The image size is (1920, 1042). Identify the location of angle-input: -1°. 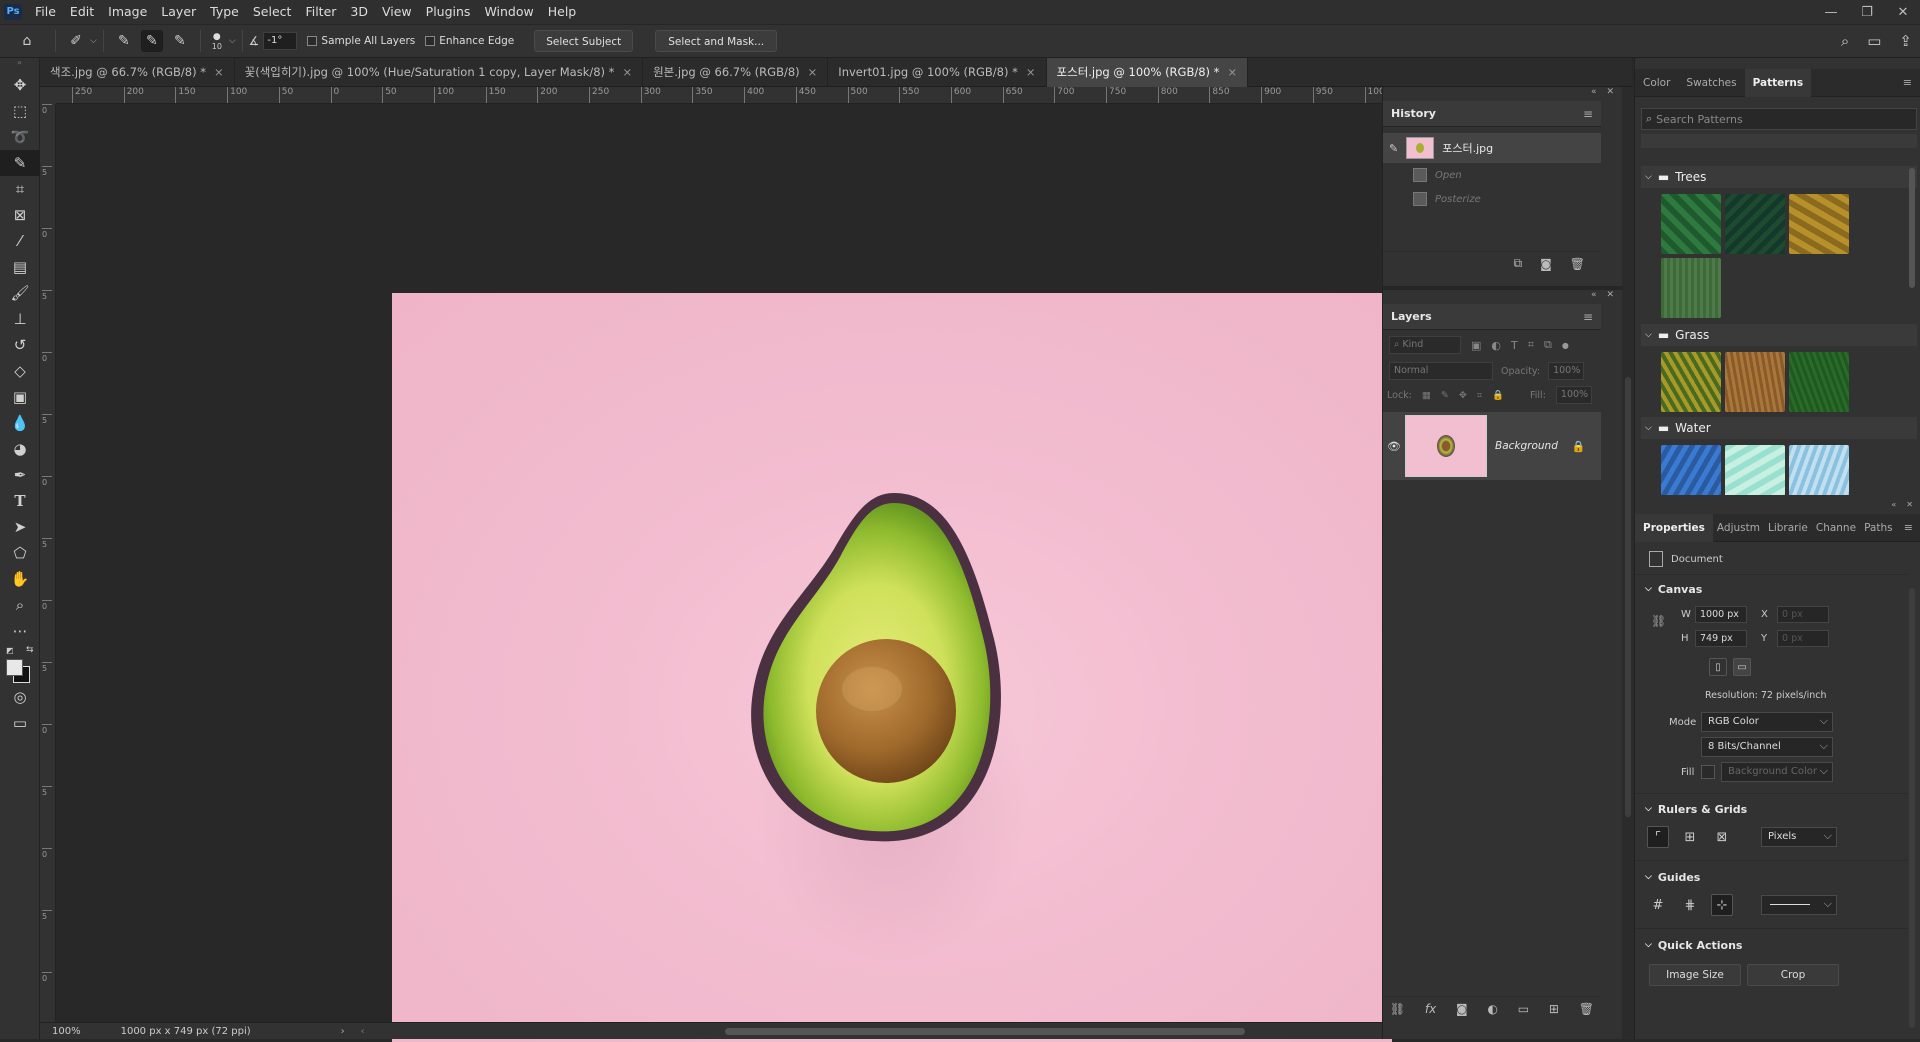
(280, 41).